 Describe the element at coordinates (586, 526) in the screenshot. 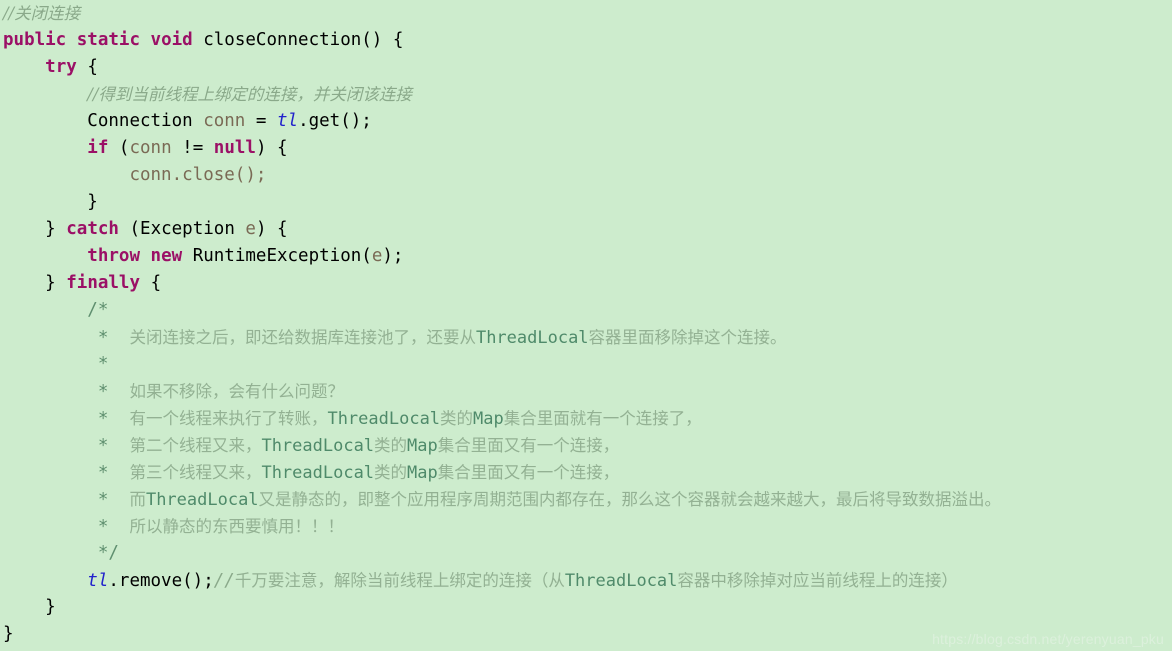

I see `code-line-20: * 所以静态的东西要慎用！！！` at that location.